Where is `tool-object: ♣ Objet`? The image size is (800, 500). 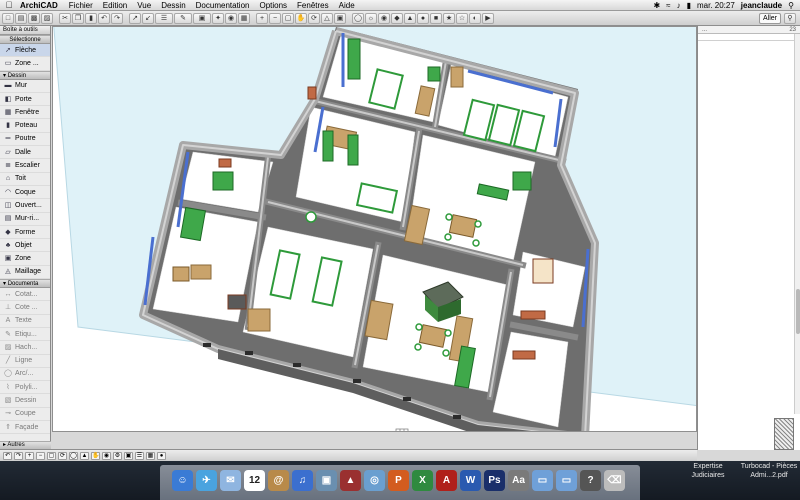 tool-object: ♣ Objet is located at coordinates (25, 246).